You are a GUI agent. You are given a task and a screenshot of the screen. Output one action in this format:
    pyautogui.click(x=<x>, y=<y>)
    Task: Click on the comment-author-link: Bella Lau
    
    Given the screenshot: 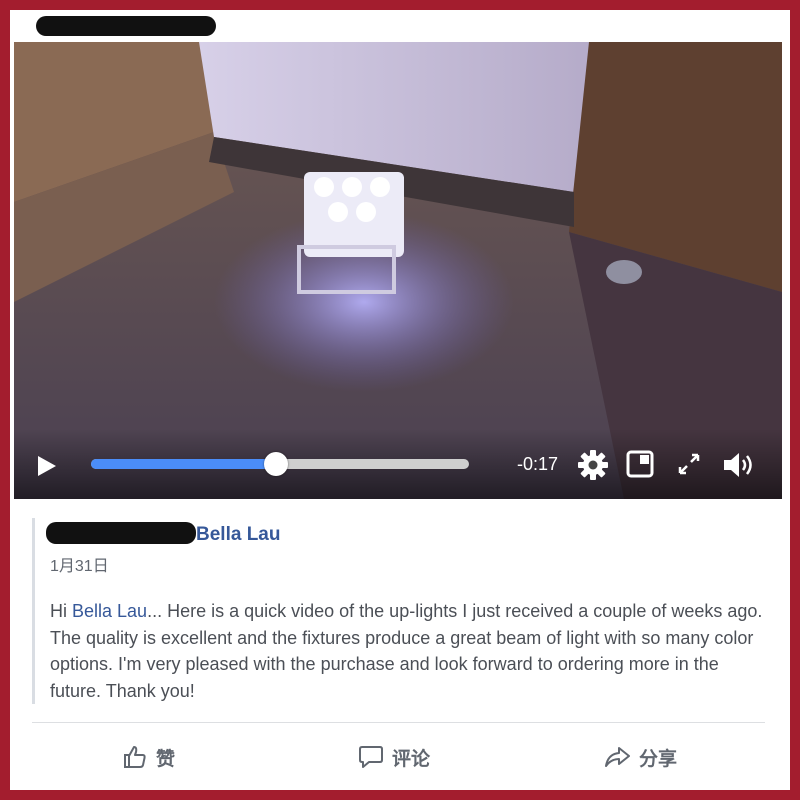 What is the action you would take?
    pyautogui.click(x=238, y=535)
    